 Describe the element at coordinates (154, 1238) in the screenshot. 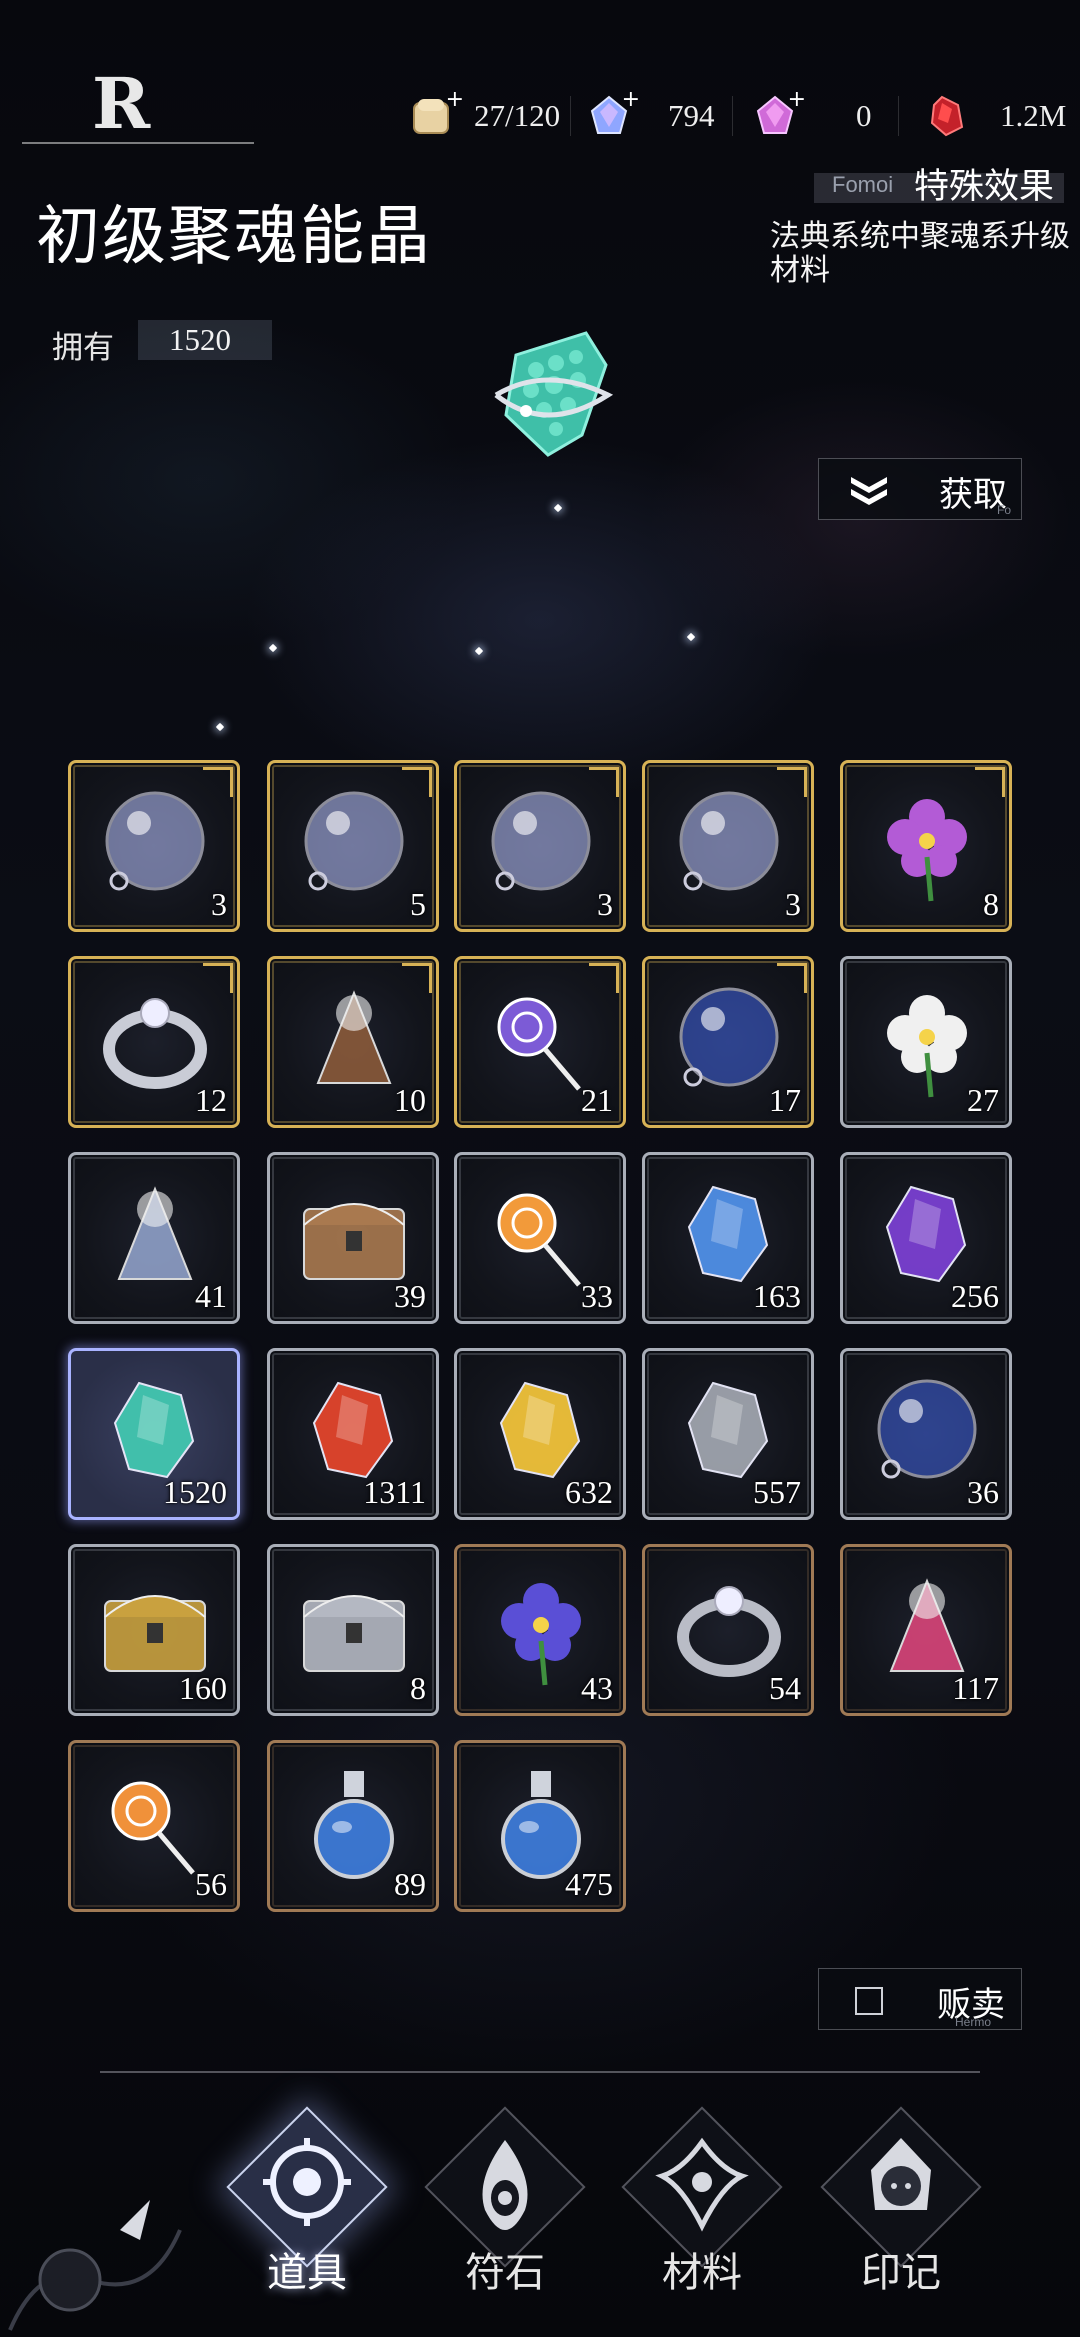

I see `inventory-slot: 41` at that location.